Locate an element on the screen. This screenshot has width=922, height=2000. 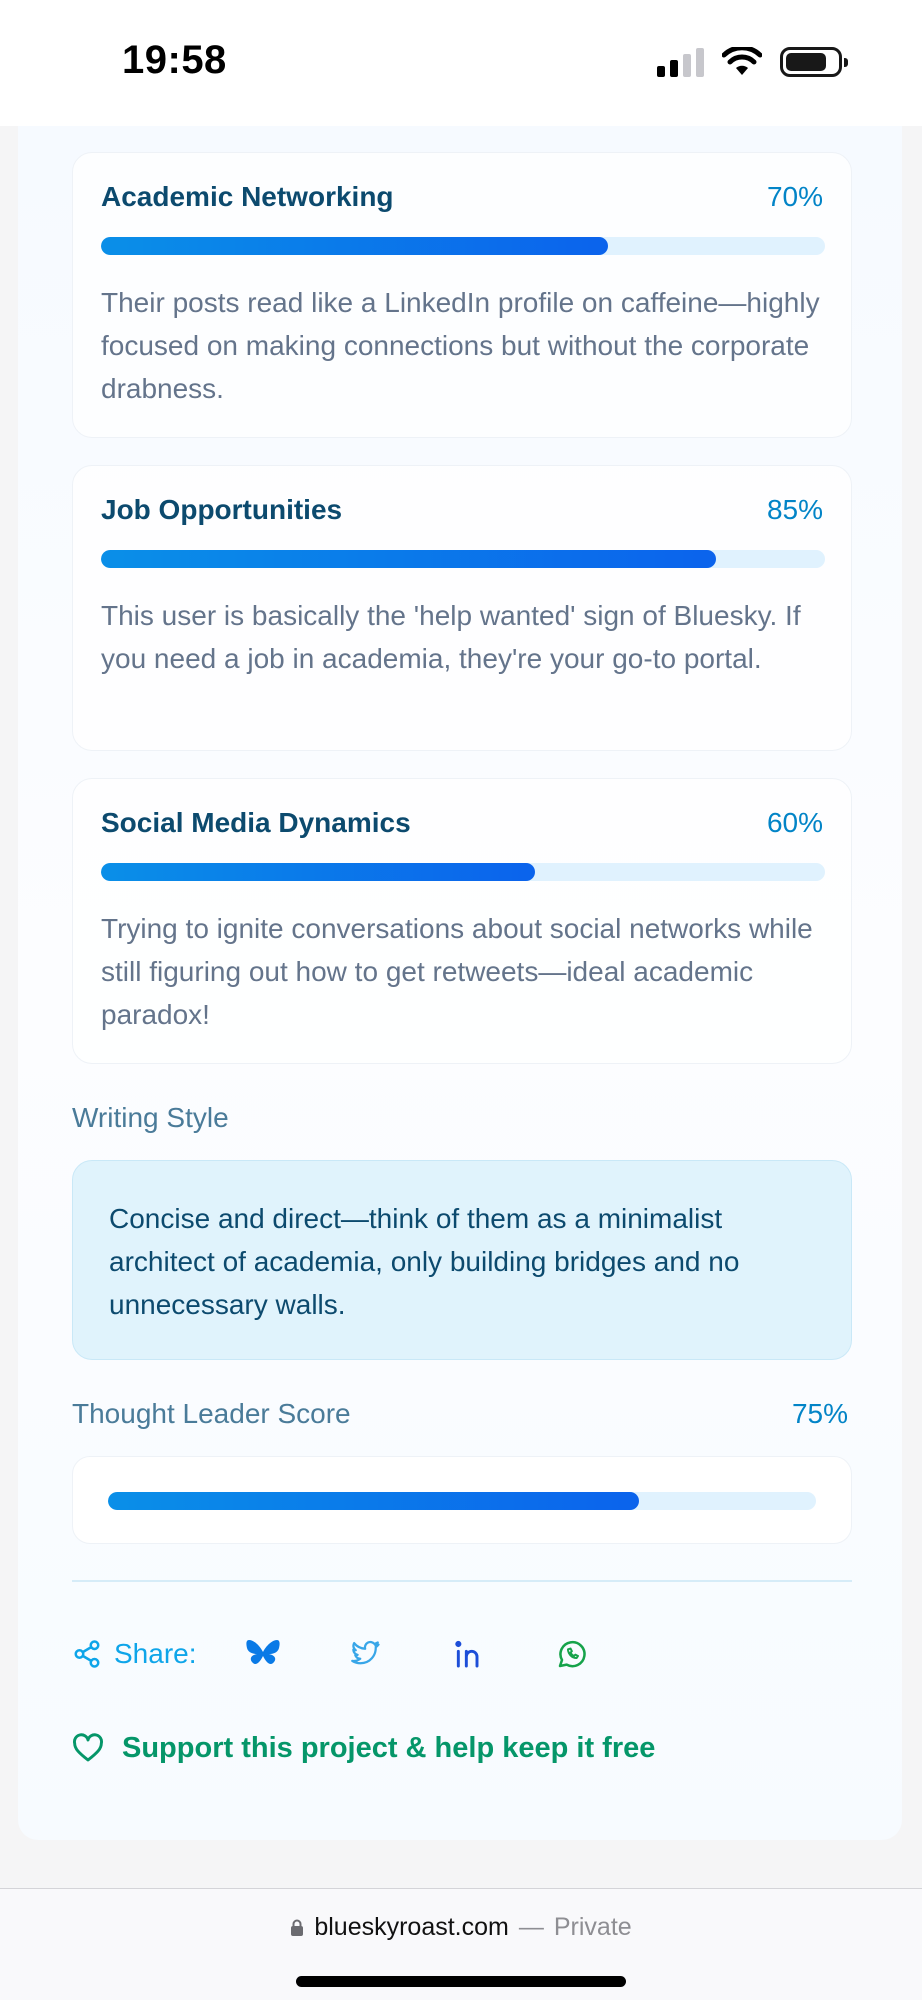
thought-leader-heading: Thought Leader Score is located at coordinates (211, 1413).